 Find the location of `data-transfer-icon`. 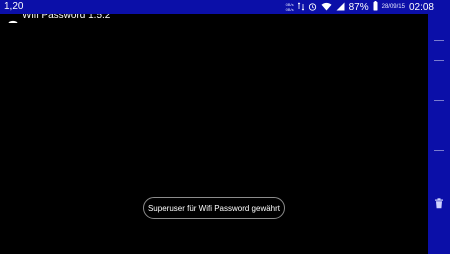

data-transfer-icon is located at coordinates (300, 7).